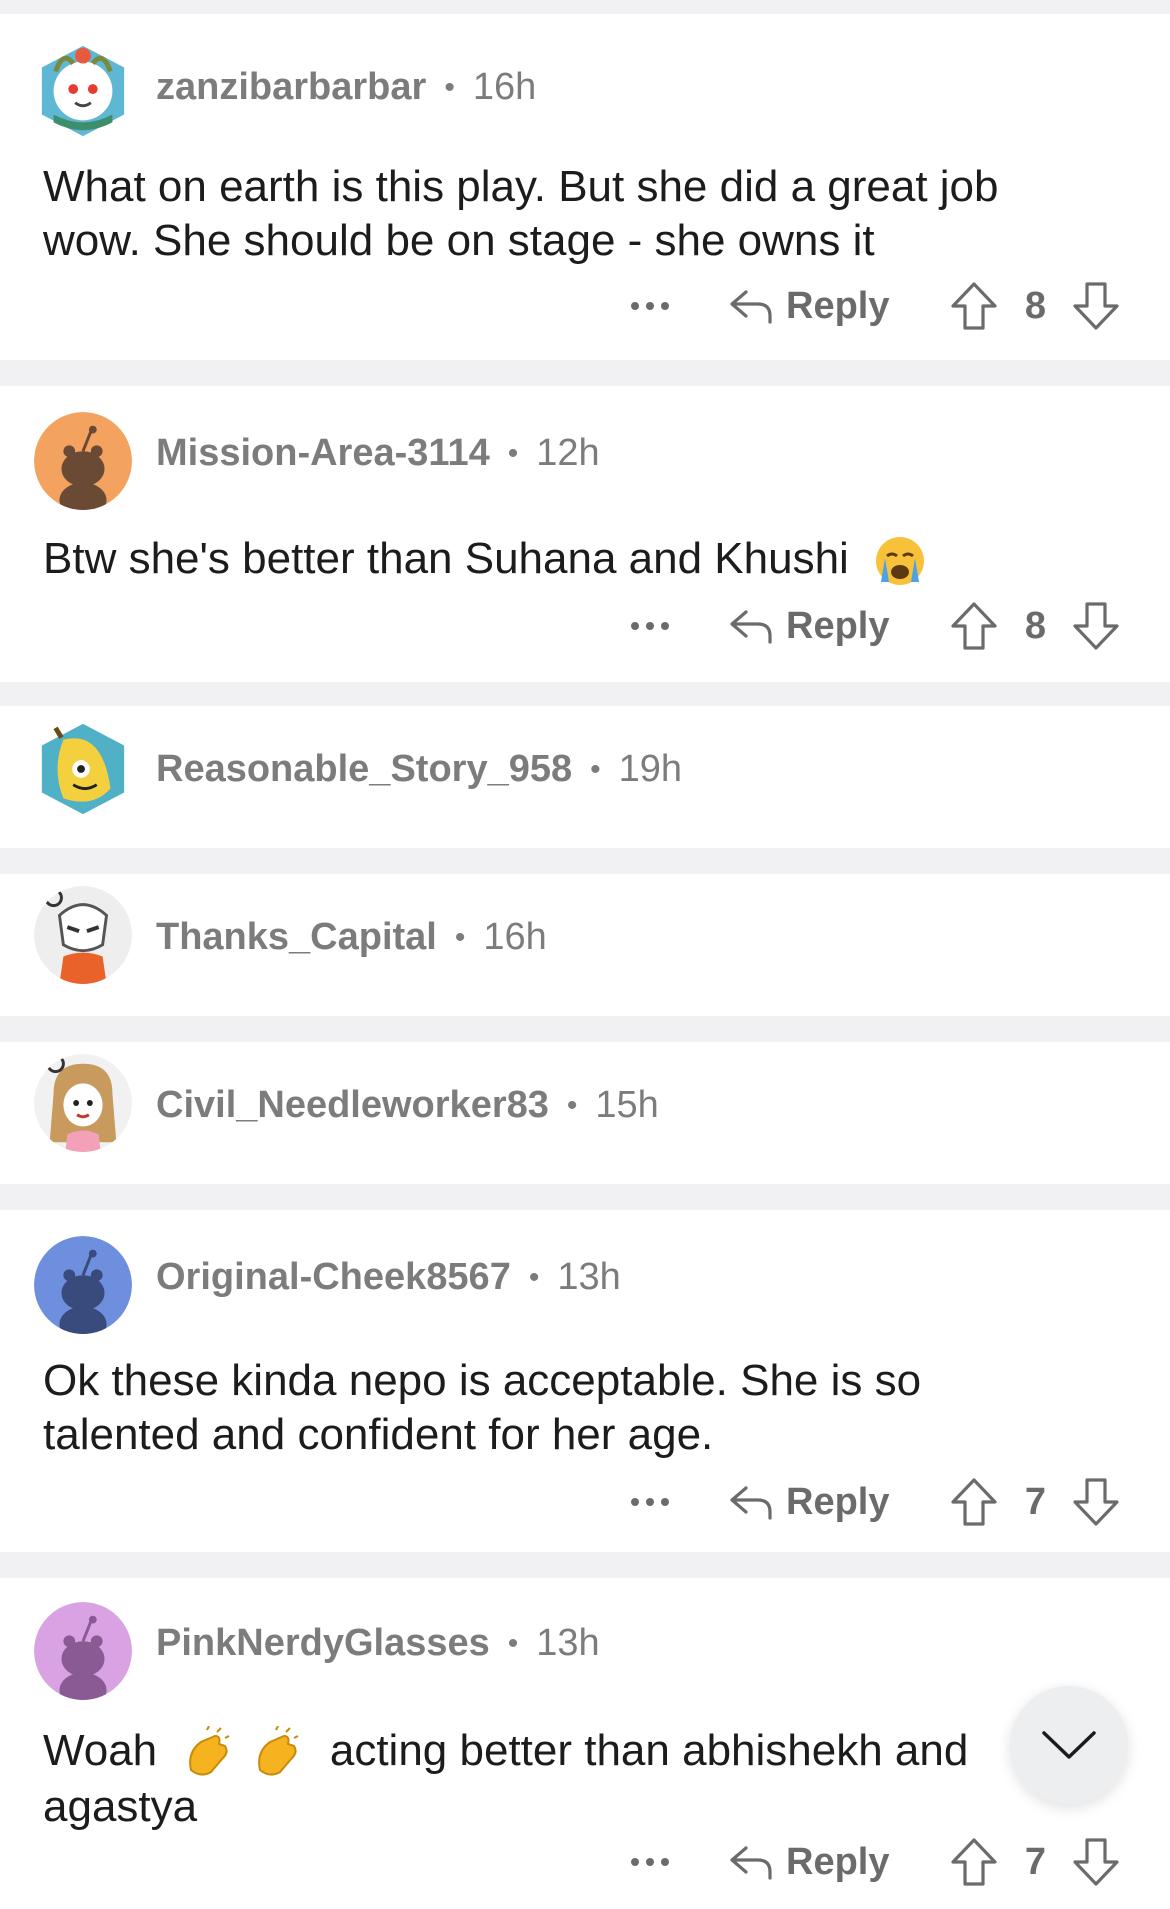 This screenshot has height=1909, width=1170. What do you see at coordinates (323, 453) in the screenshot?
I see `username: Mission-Area-3114` at bounding box center [323, 453].